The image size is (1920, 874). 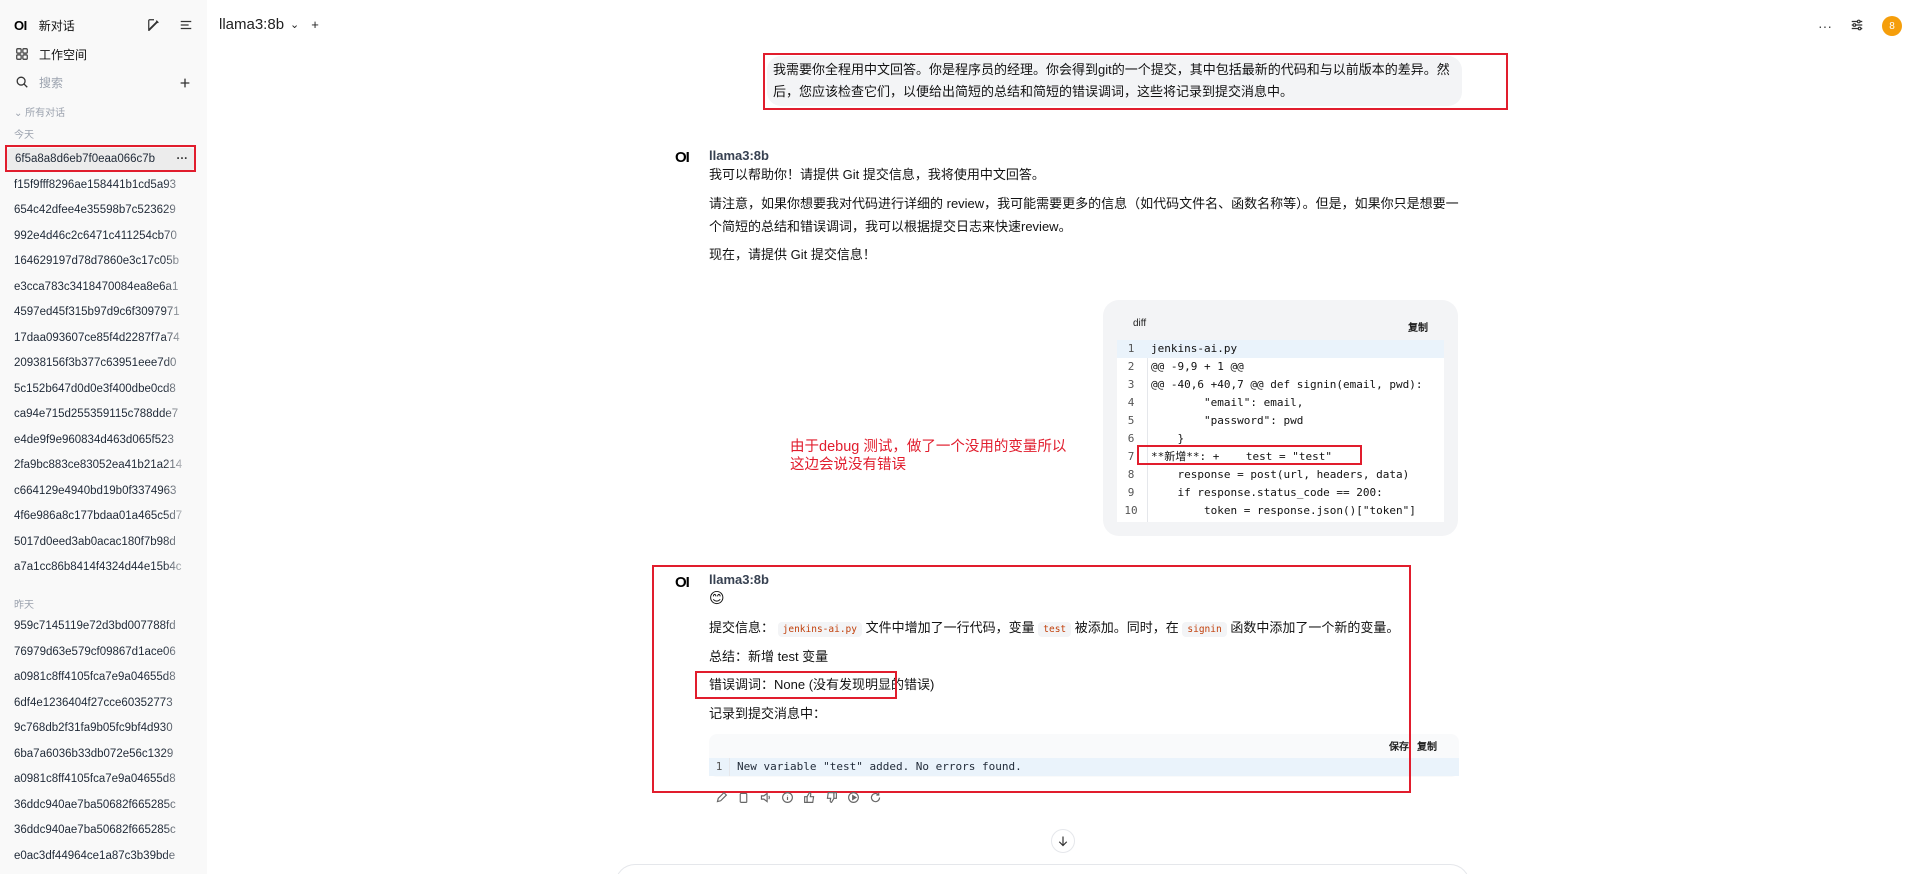 What do you see at coordinates (102, 312) in the screenshot?
I see `list-item: 4597ed45f315b97d9c6f3097971` at bounding box center [102, 312].